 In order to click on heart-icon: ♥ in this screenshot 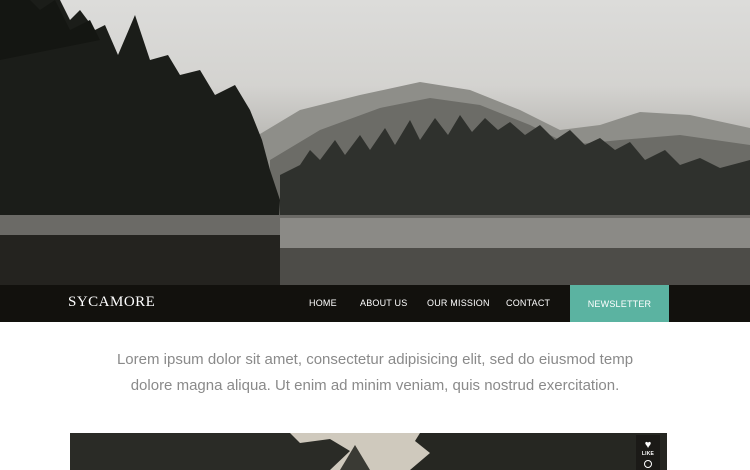, I will do `click(648, 445)`.